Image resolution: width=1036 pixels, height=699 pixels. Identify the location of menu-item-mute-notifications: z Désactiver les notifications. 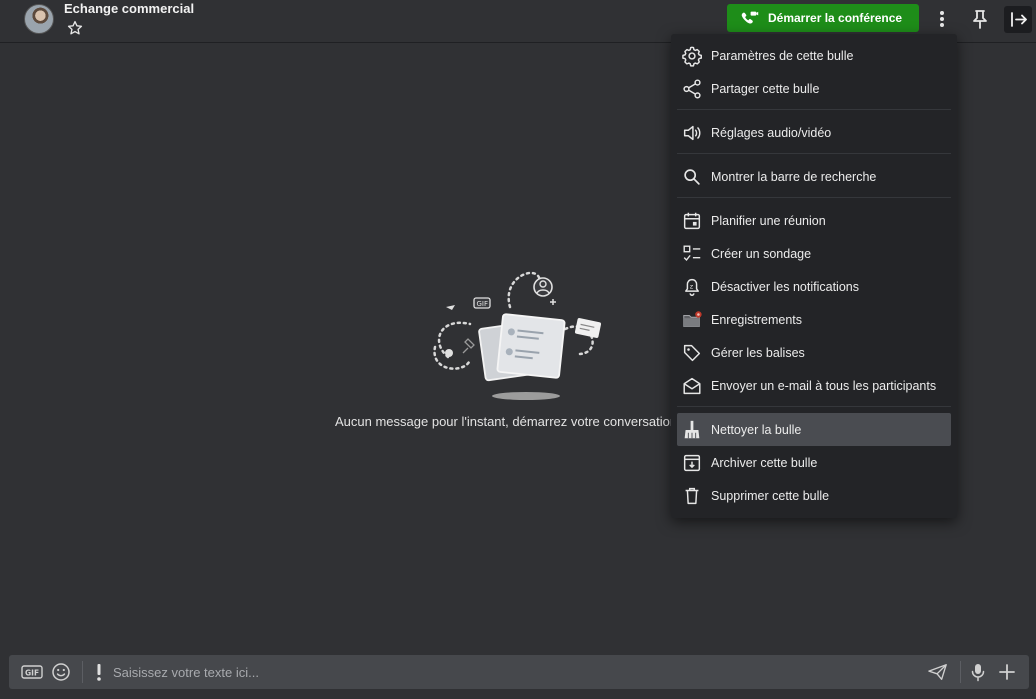
(814, 286).